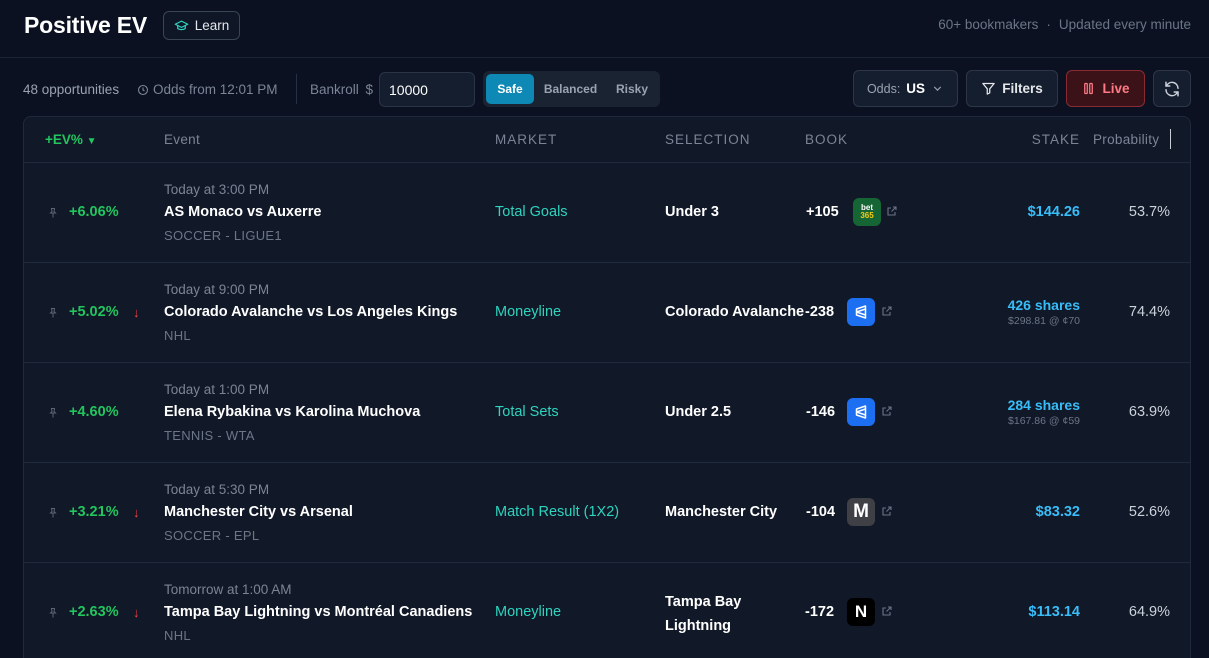  What do you see at coordinates (427, 89) in the screenshot?
I see `bankroll-input` at bounding box center [427, 89].